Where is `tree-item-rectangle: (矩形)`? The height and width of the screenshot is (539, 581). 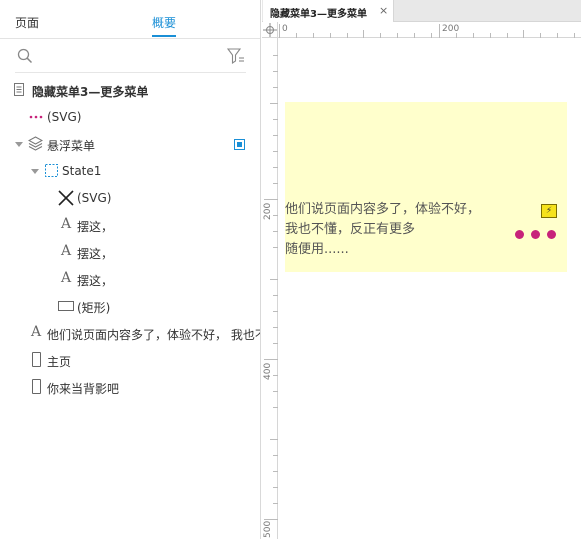 tree-item-rectangle: (矩形) is located at coordinates (130, 306).